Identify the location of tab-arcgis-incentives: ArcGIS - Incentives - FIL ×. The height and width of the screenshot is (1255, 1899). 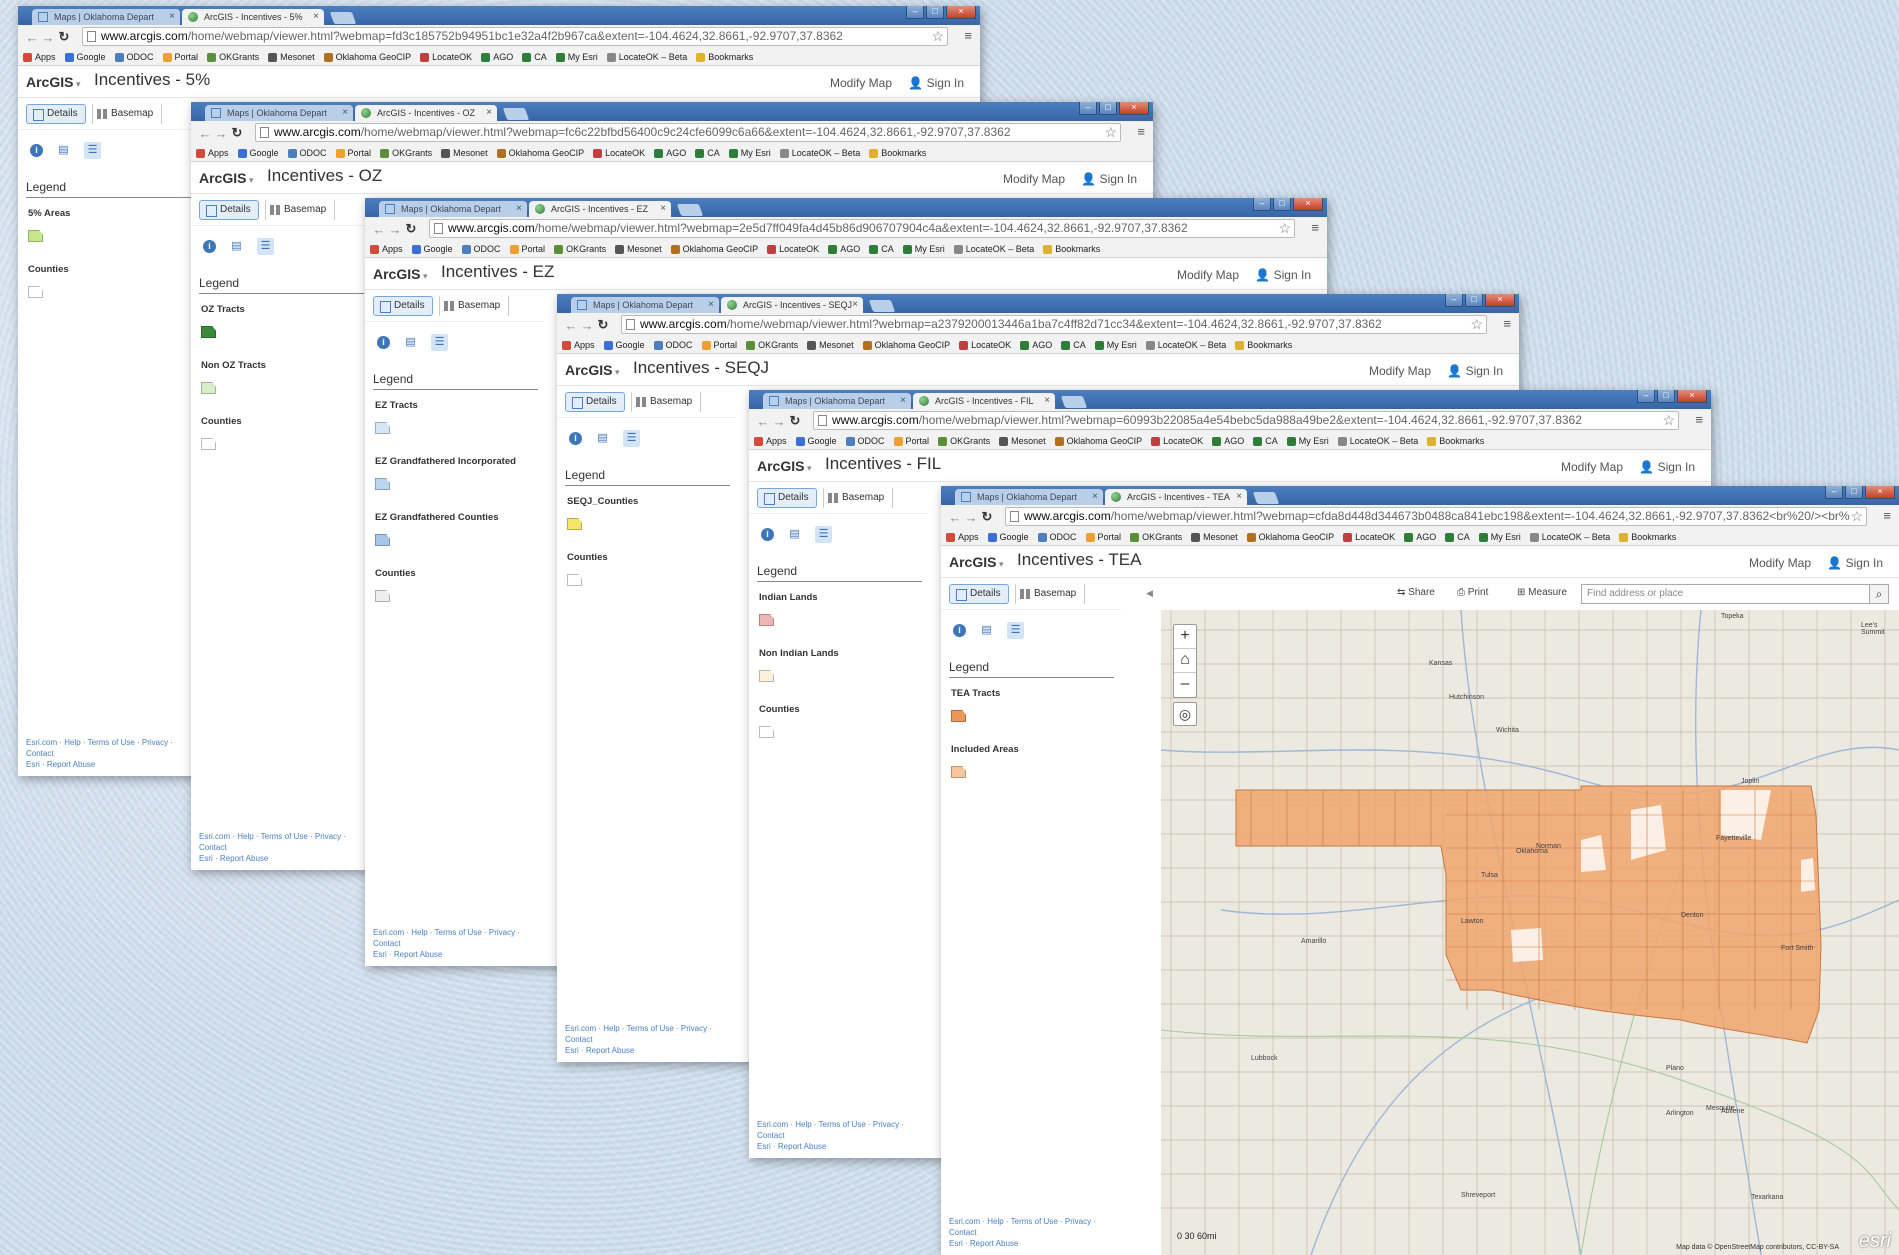
(984, 401).